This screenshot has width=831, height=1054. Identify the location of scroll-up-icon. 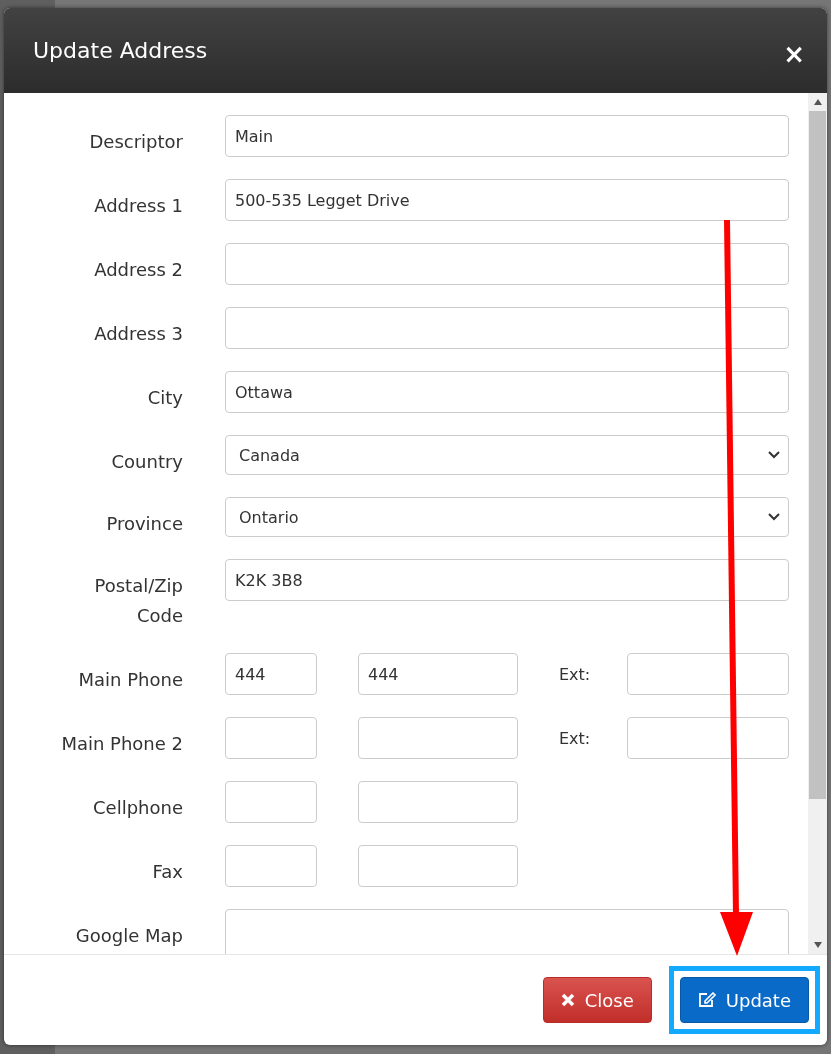
(817, 102).